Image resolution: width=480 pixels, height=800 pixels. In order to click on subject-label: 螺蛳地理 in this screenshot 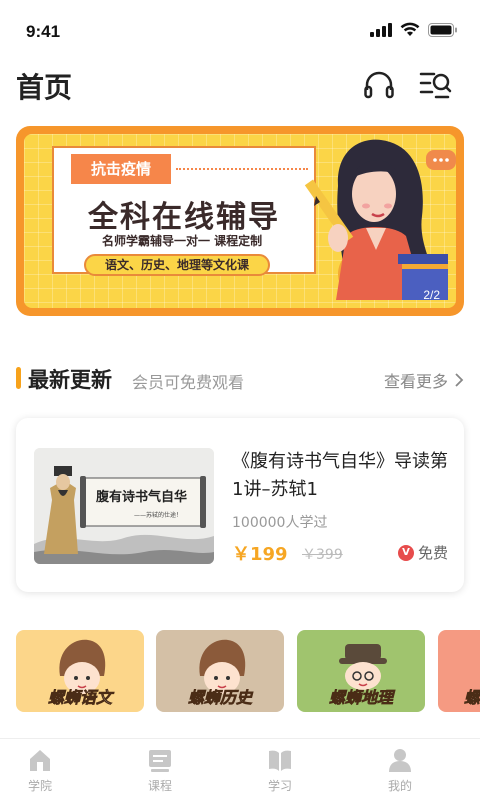, I will do `click(361, 698)`.